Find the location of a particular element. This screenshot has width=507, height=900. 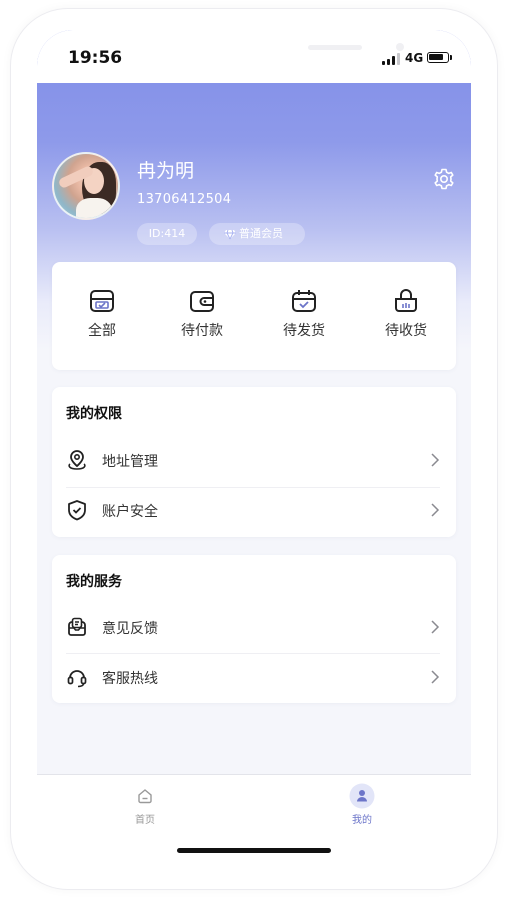

status-bar: 19:56 4G is located at coordinates (254, 56).